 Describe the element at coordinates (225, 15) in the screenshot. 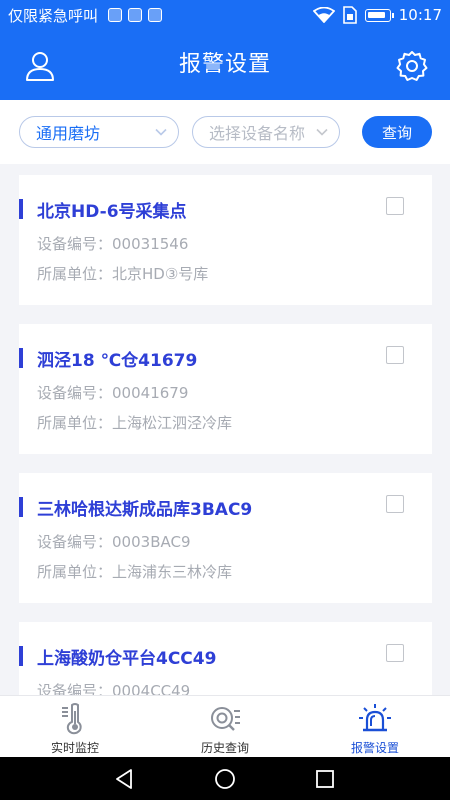

I see `status-bar: 仅限紧急呼叫 10:17` at that location.